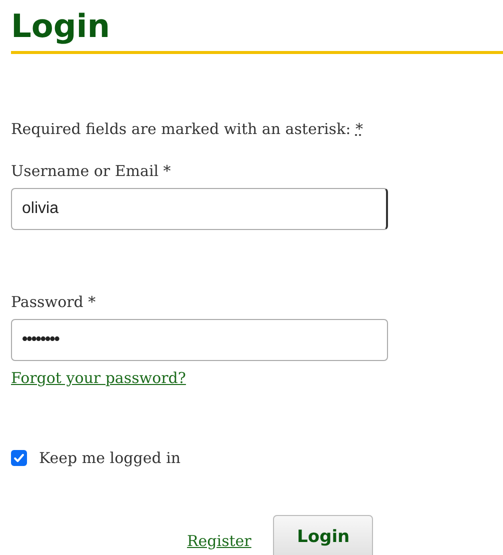 The width and height of the screenshot is (503, 555). Describe the element at coordinates (19, 458) in the screenshot. I see `checkbox` at that location.